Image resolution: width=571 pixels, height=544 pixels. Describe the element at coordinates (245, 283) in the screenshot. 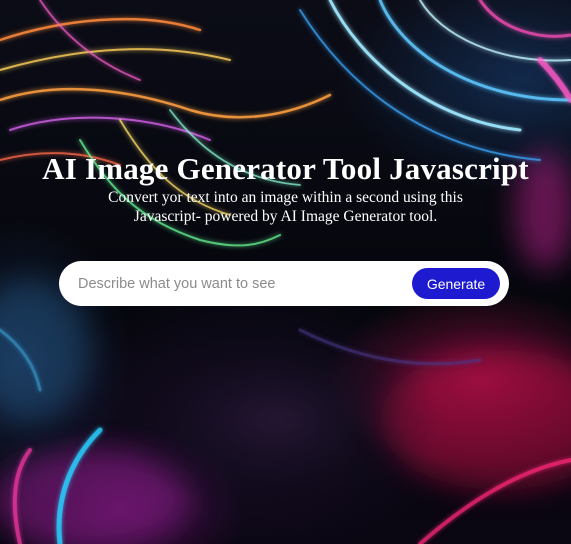

I see `prompt-input` at that location.